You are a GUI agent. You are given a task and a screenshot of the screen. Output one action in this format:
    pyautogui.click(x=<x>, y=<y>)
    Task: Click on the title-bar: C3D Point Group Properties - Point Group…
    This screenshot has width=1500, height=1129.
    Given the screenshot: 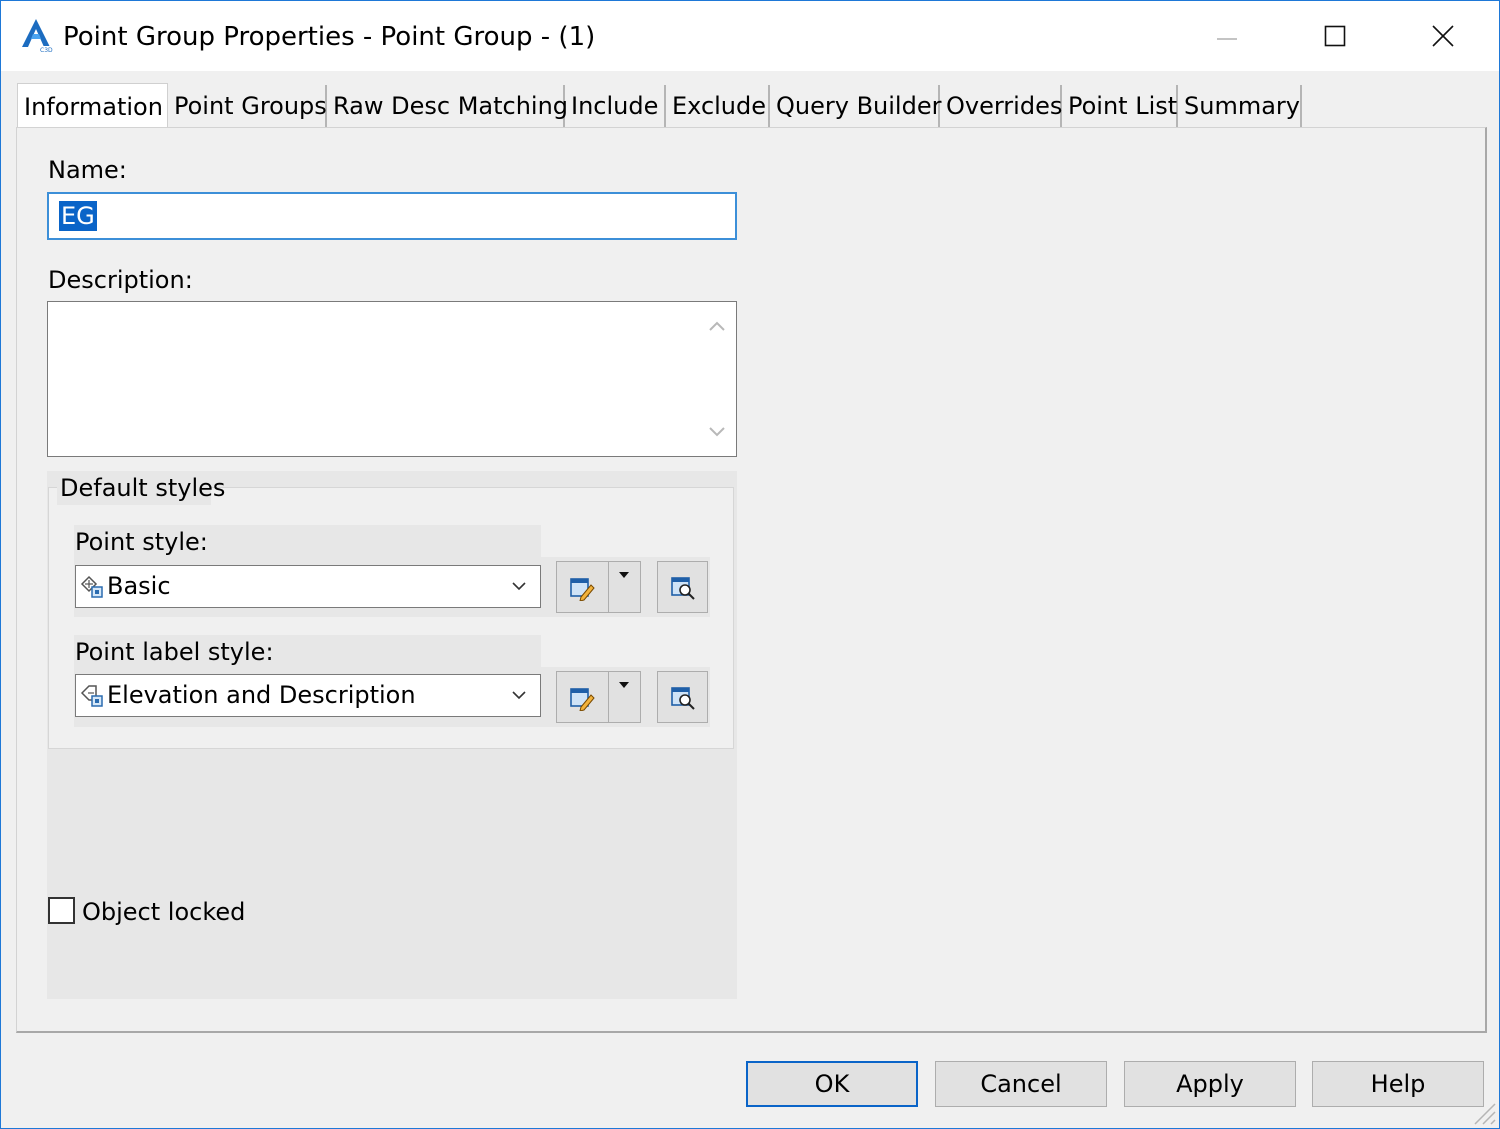 What is the action you would take?
    pyautogui.click(x=750, y=36)
    